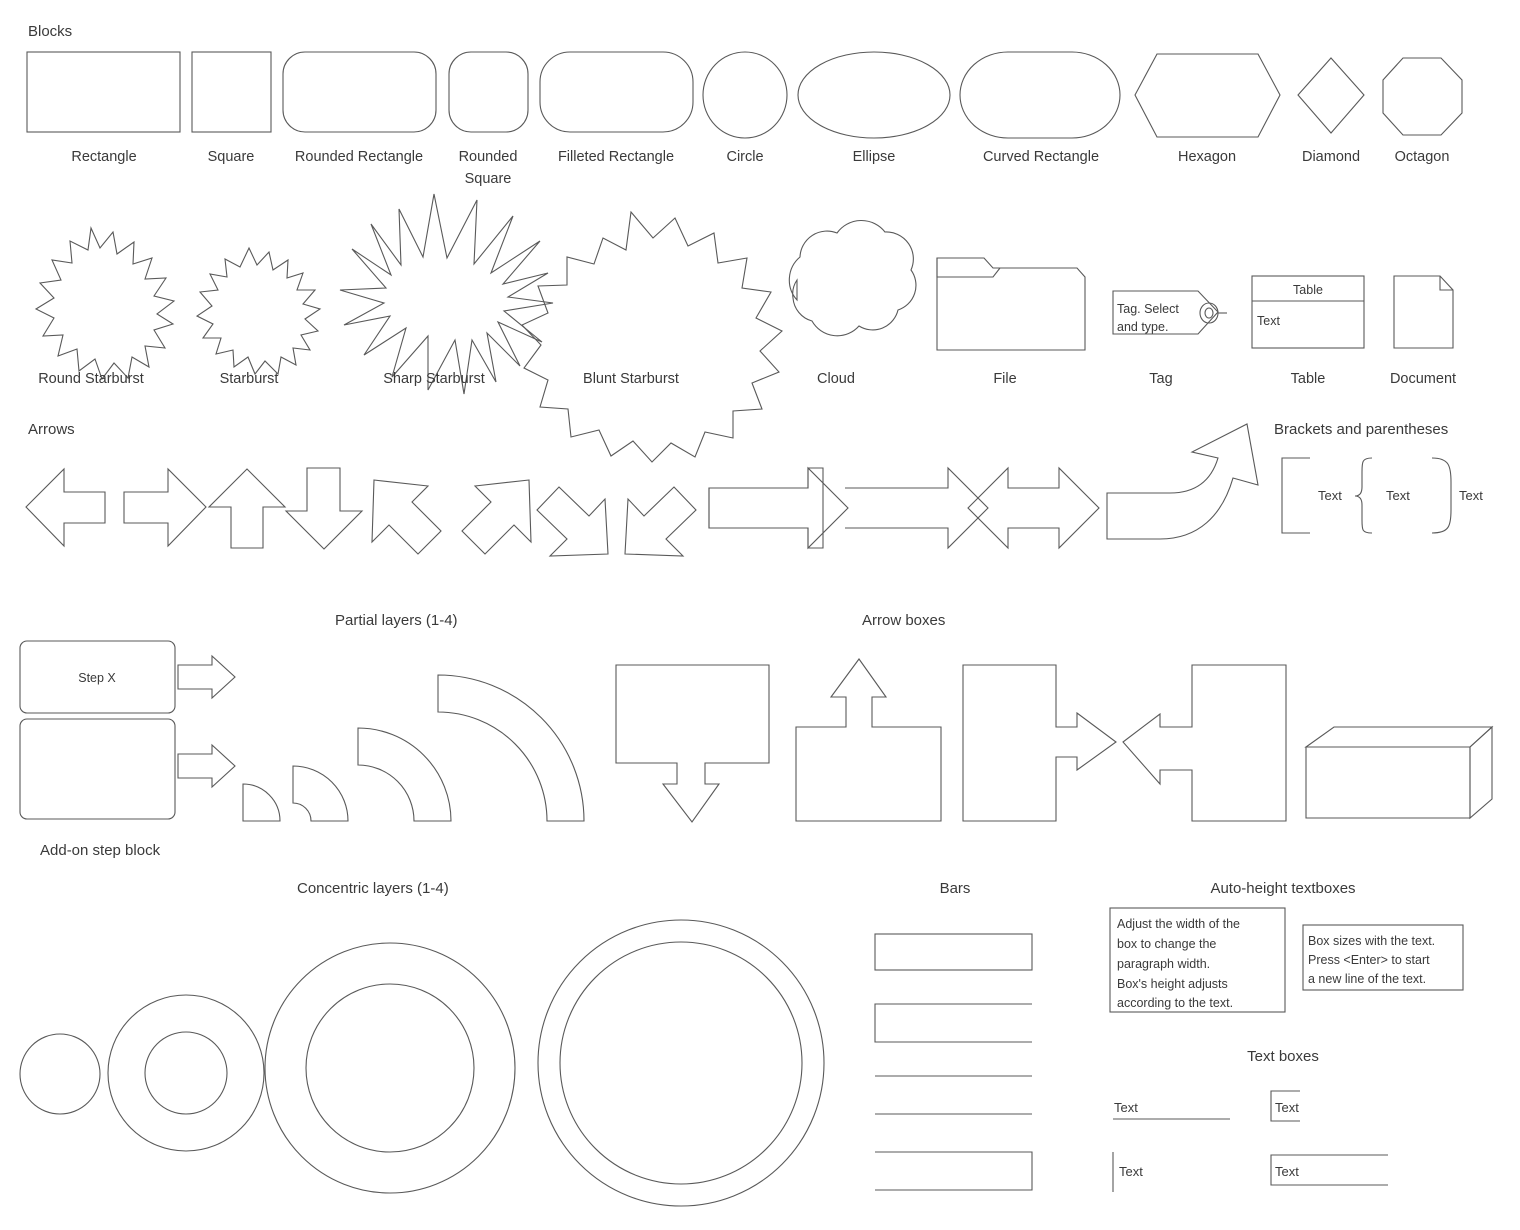 Image resolution: width=1520 pixels, height=1230 pixels. I want to click on shape-ellipse: Ellipse, so click(874, 108).